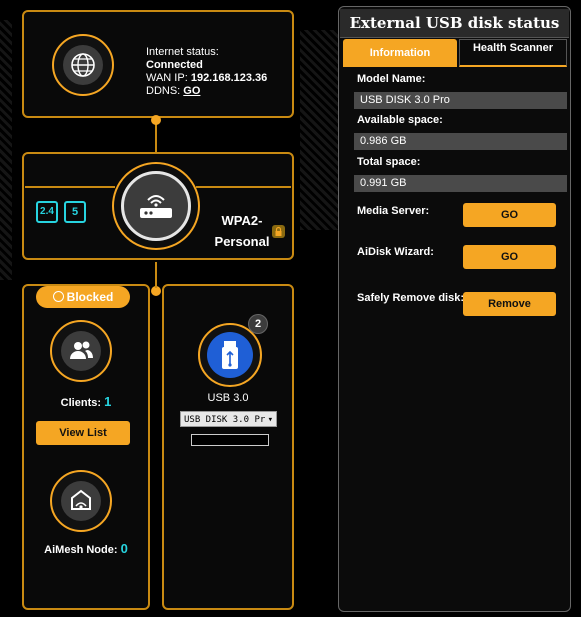 The image size is (581, 617). What do you see at coordinates (242, 231) in the screenshot?
I see `security-mode: WPA2- Personal` at bounding box center [242, 231].